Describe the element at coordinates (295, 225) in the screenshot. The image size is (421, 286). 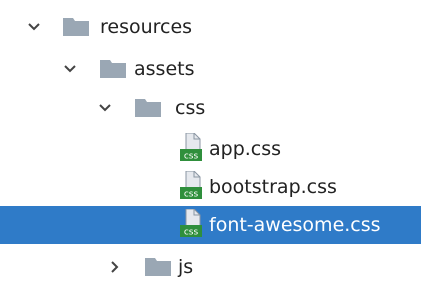
I see `tree-file-label: font-awesome.css` at that location.